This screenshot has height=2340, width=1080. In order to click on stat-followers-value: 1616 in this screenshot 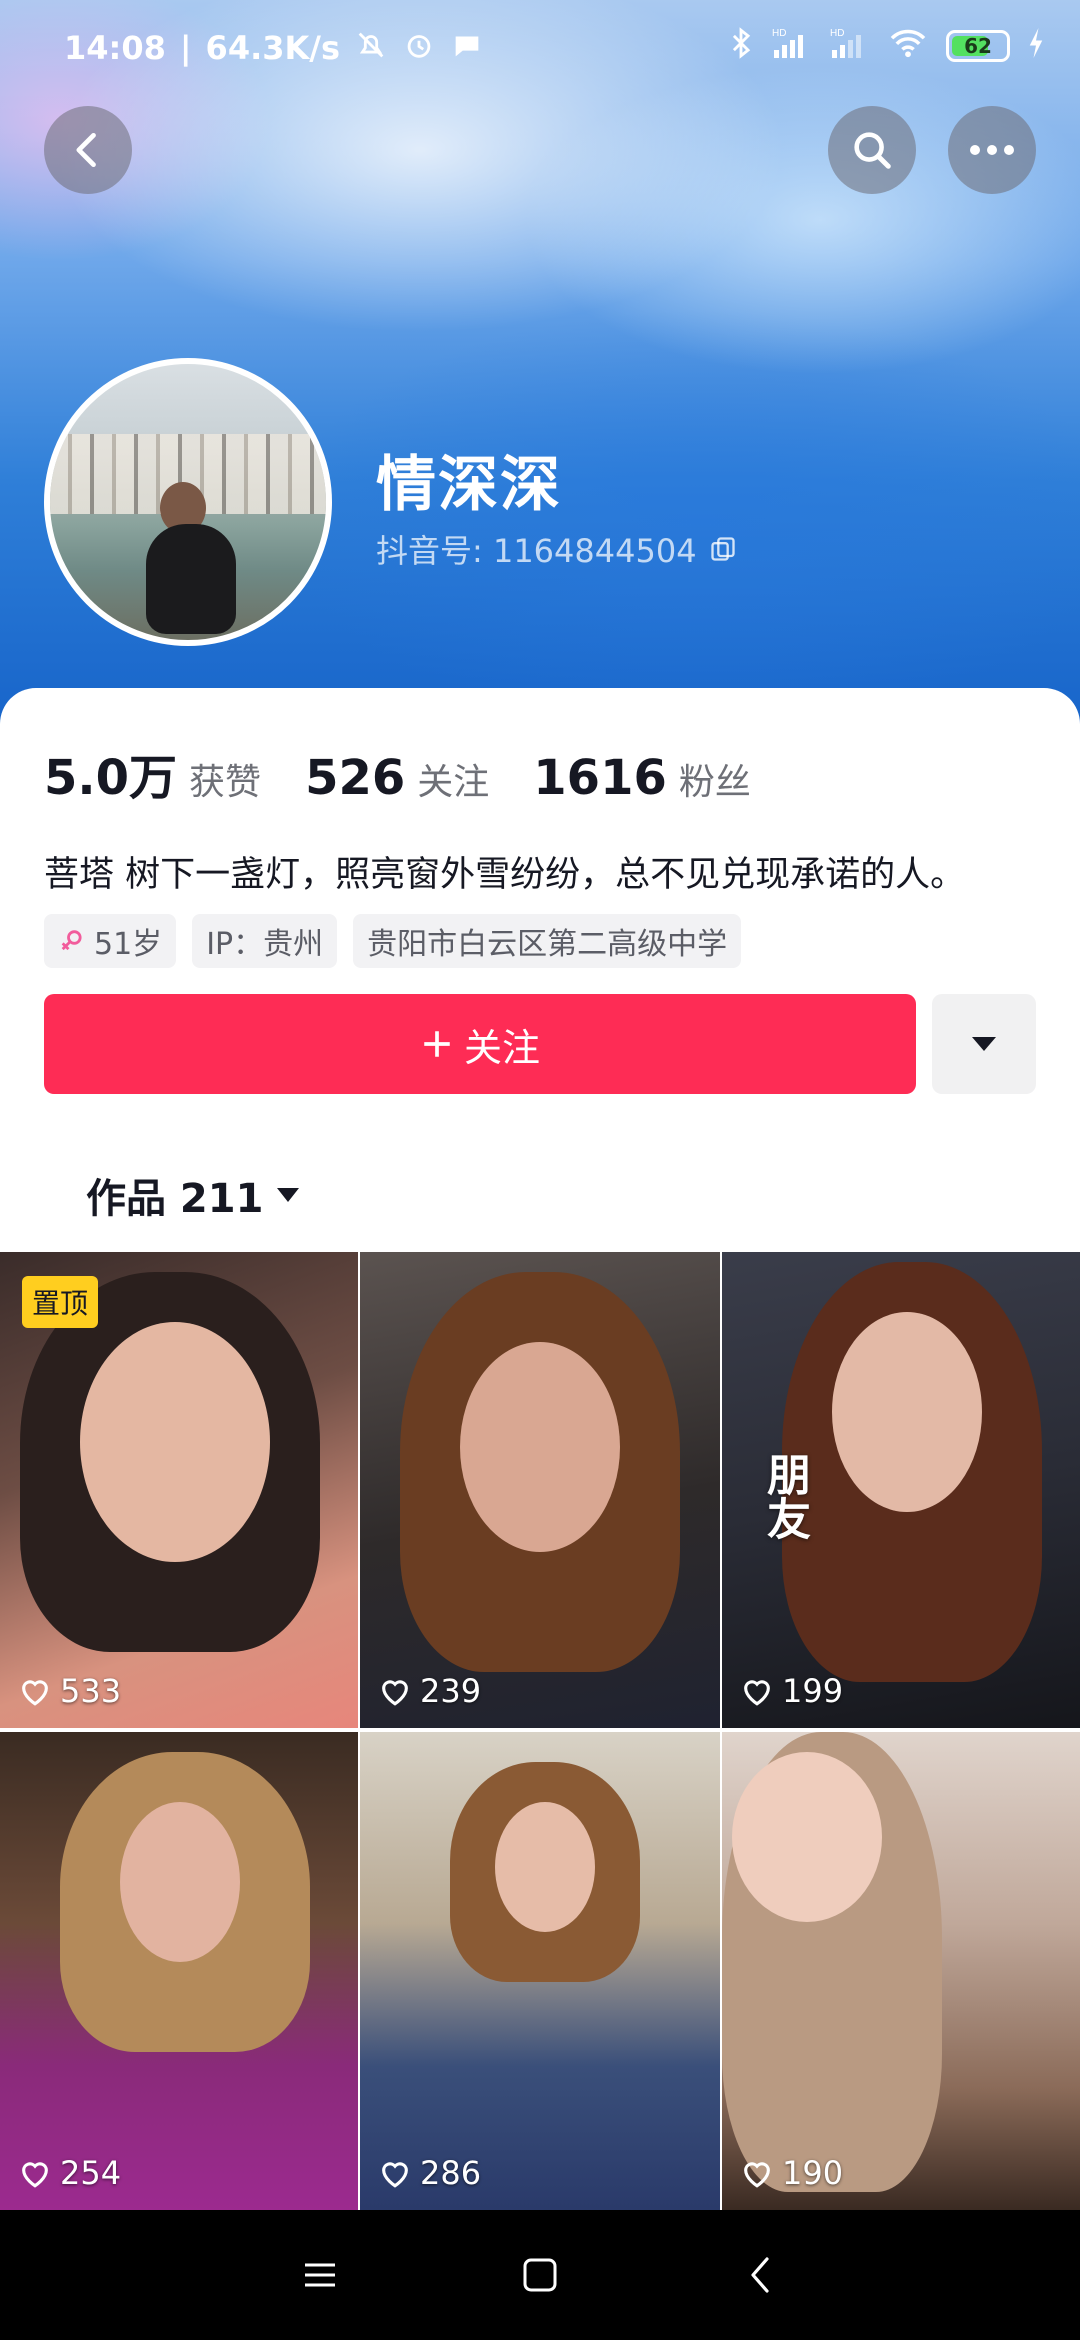, I will do `click(600, 778)`.